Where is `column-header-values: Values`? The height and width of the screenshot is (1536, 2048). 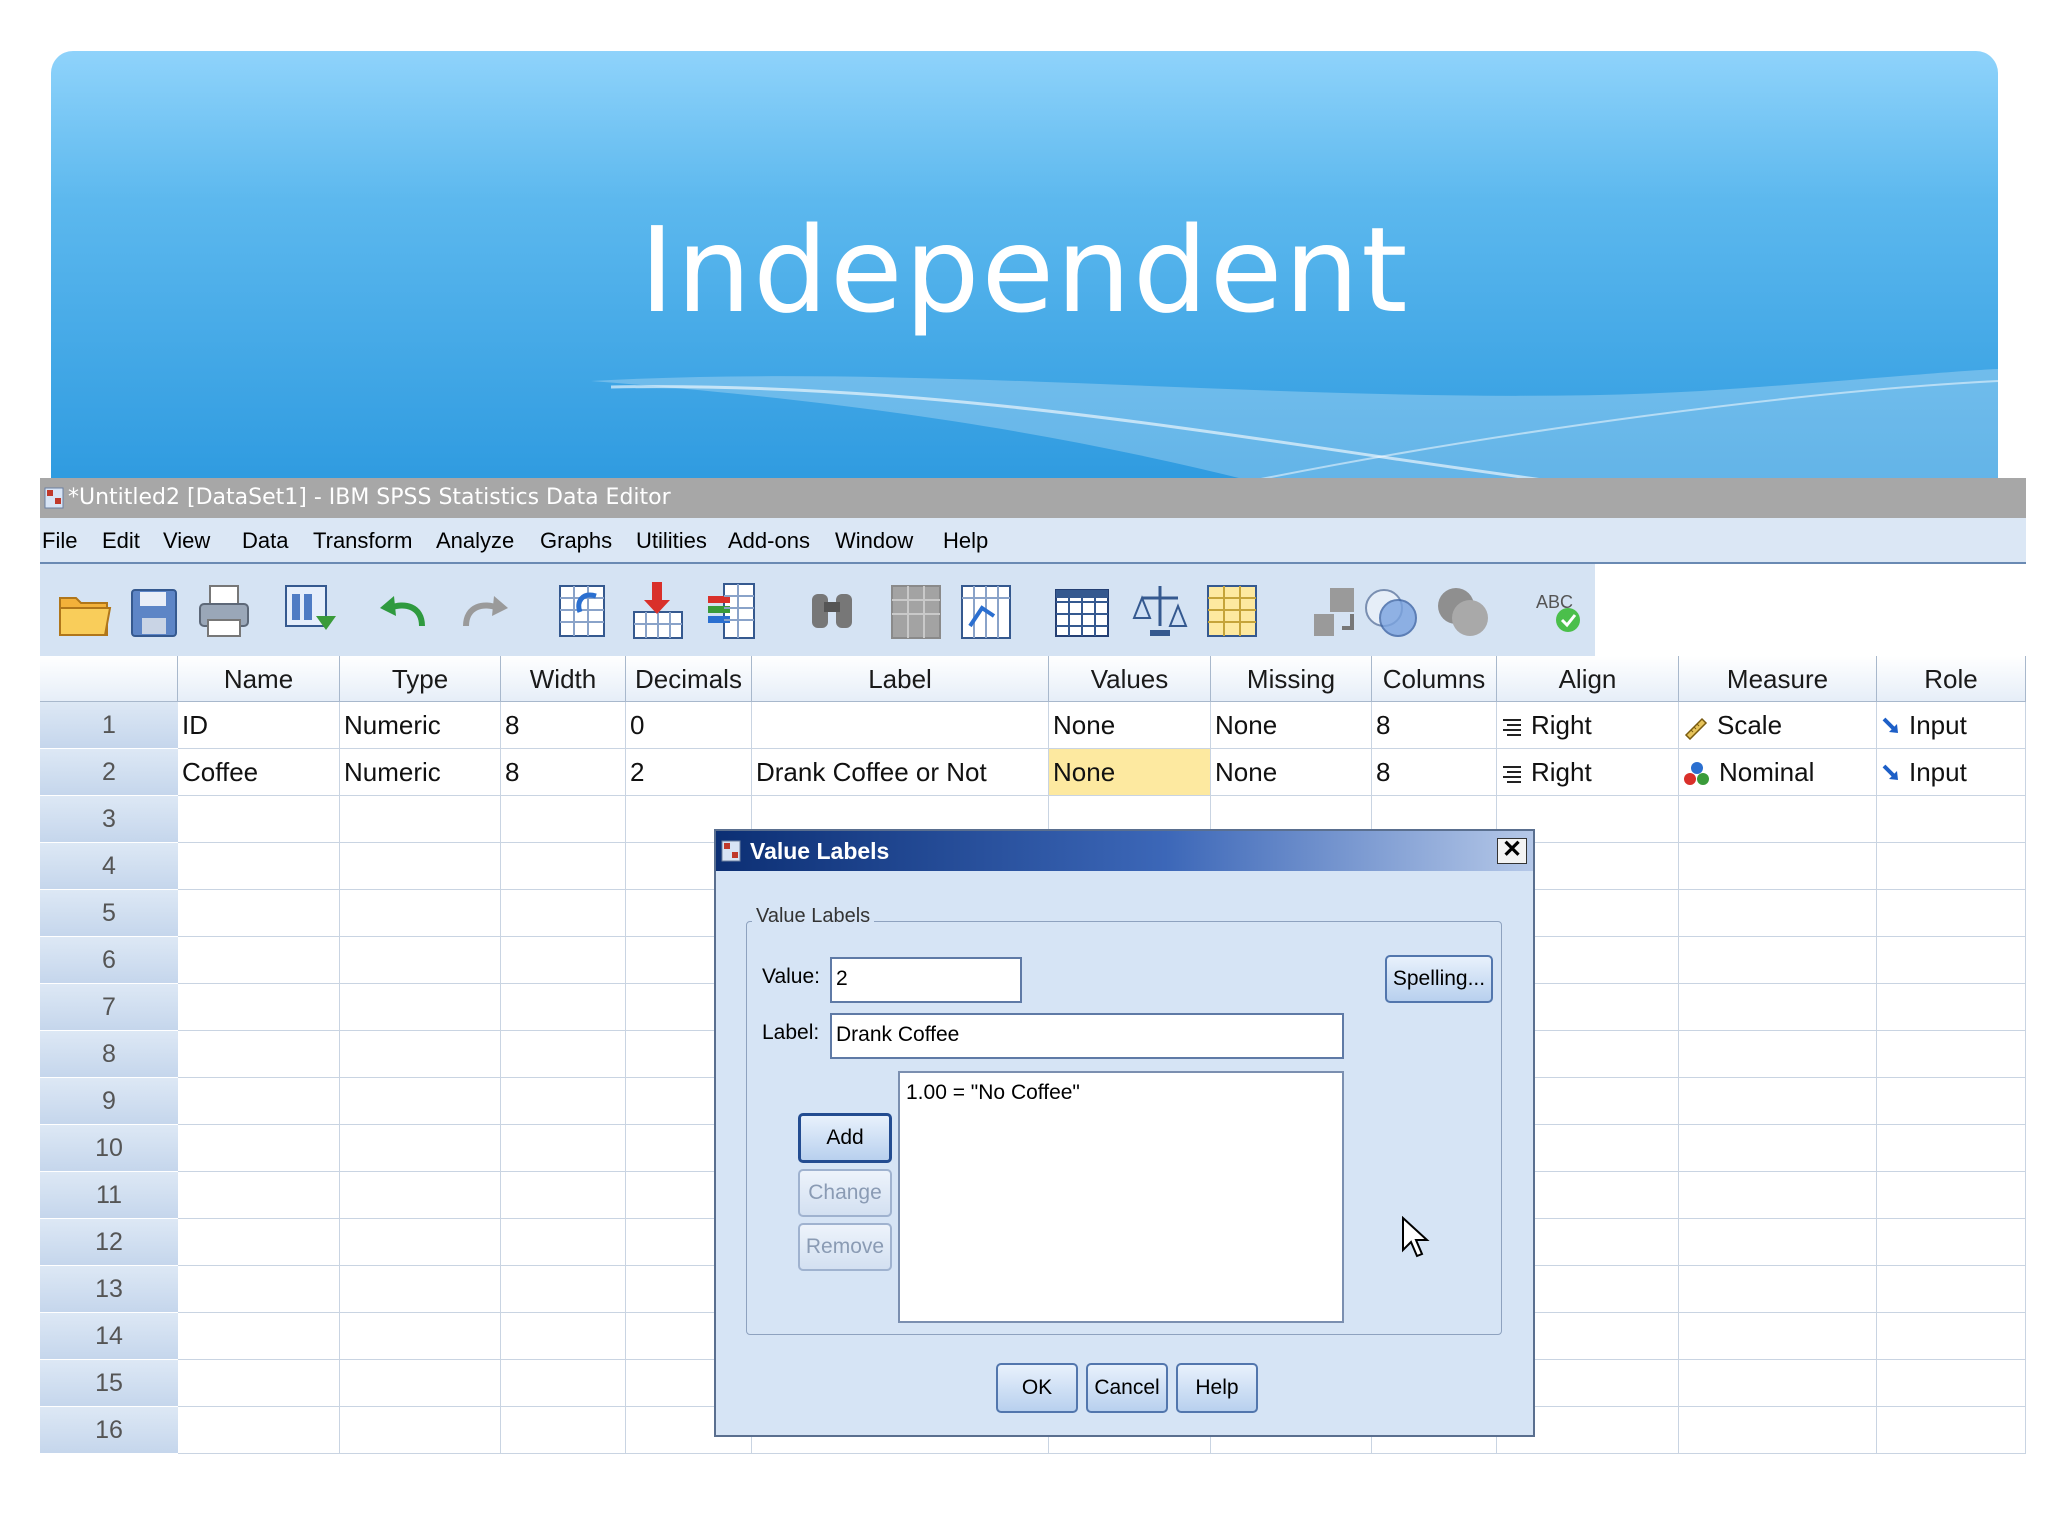
column-header-values: Values is located at coordinates (1130, 679).